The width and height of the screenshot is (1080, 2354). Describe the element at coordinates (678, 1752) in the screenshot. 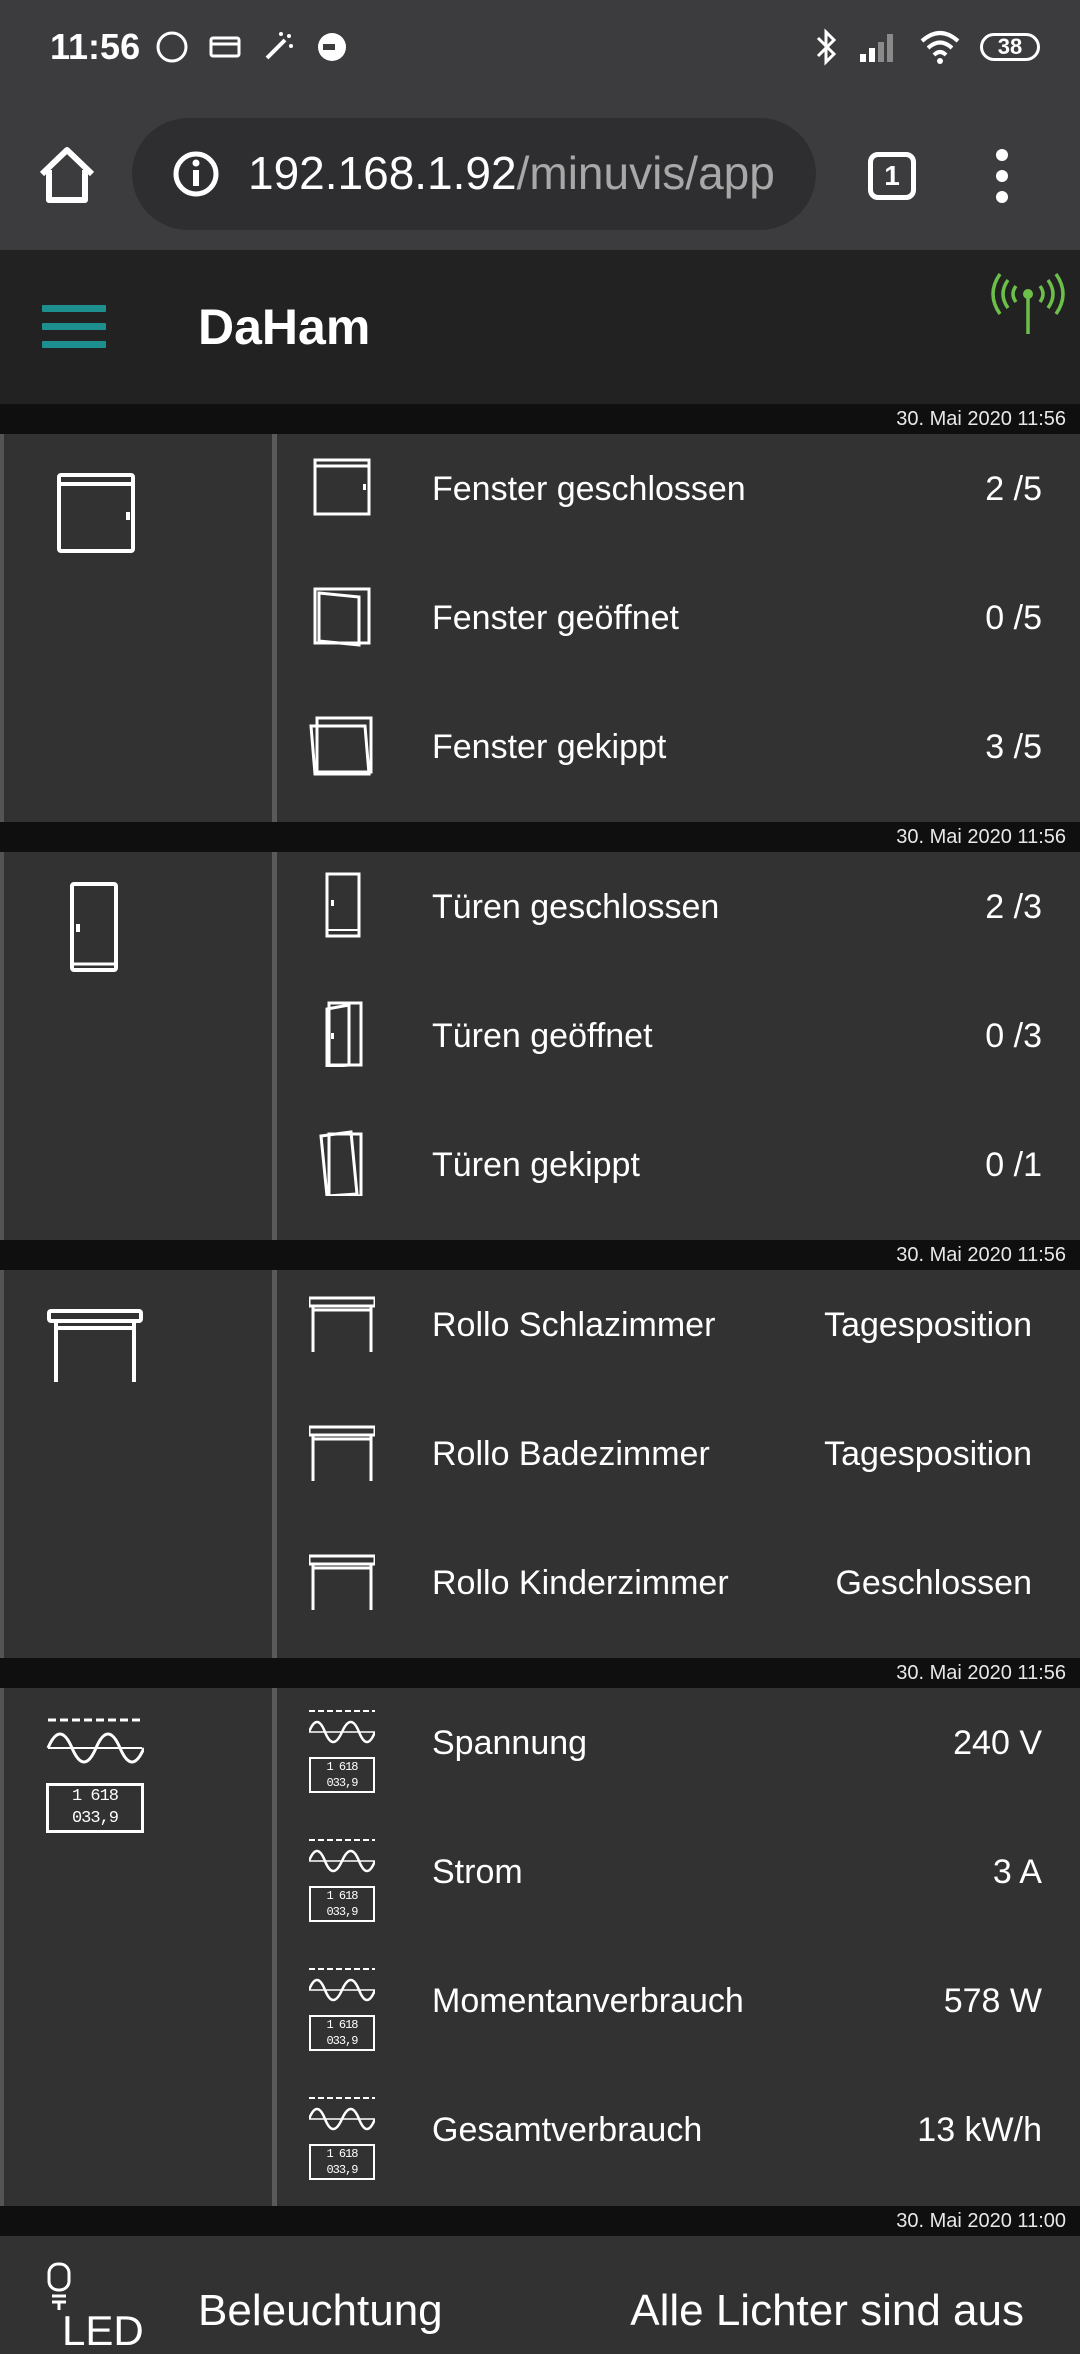

I see `list-item: 1 618 033,9 Spannung 240 V` at that location.